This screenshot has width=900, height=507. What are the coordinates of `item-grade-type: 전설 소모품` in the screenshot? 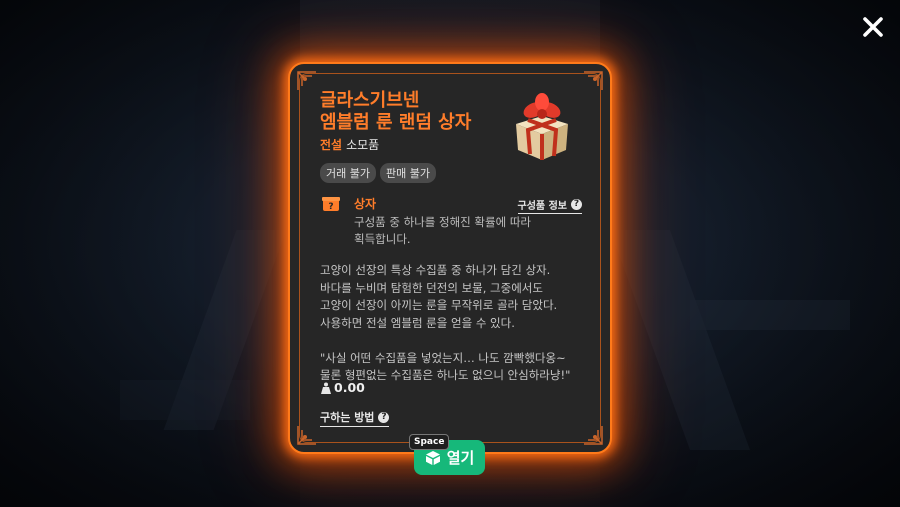 It's located at (349, 144).